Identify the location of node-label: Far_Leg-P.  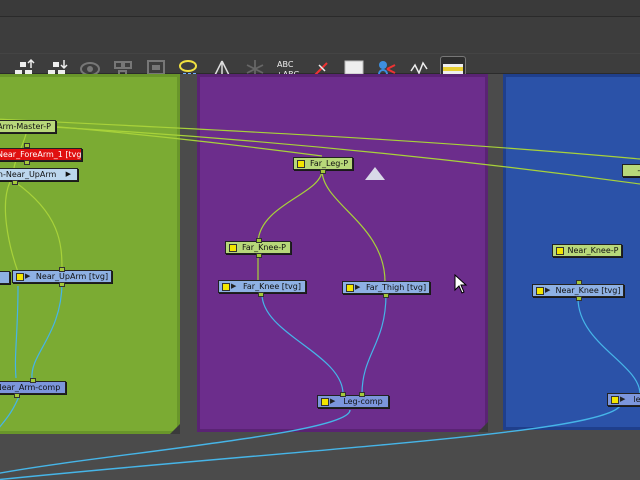
(329, 163).